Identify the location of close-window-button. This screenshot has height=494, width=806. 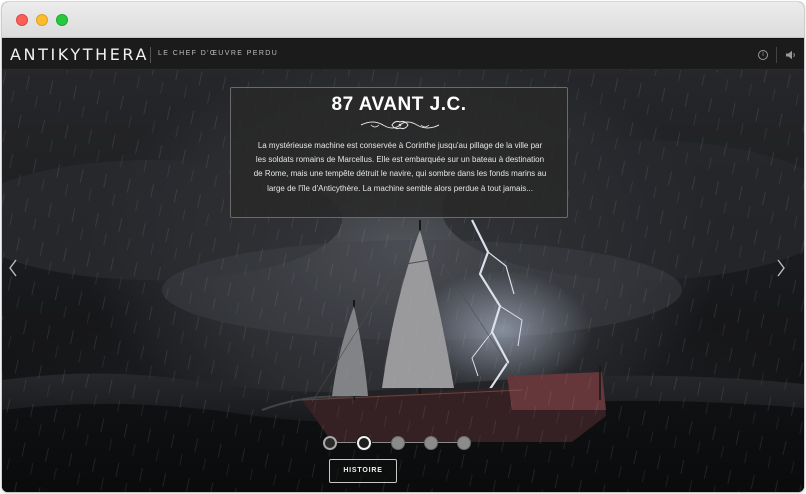
(22, 20).